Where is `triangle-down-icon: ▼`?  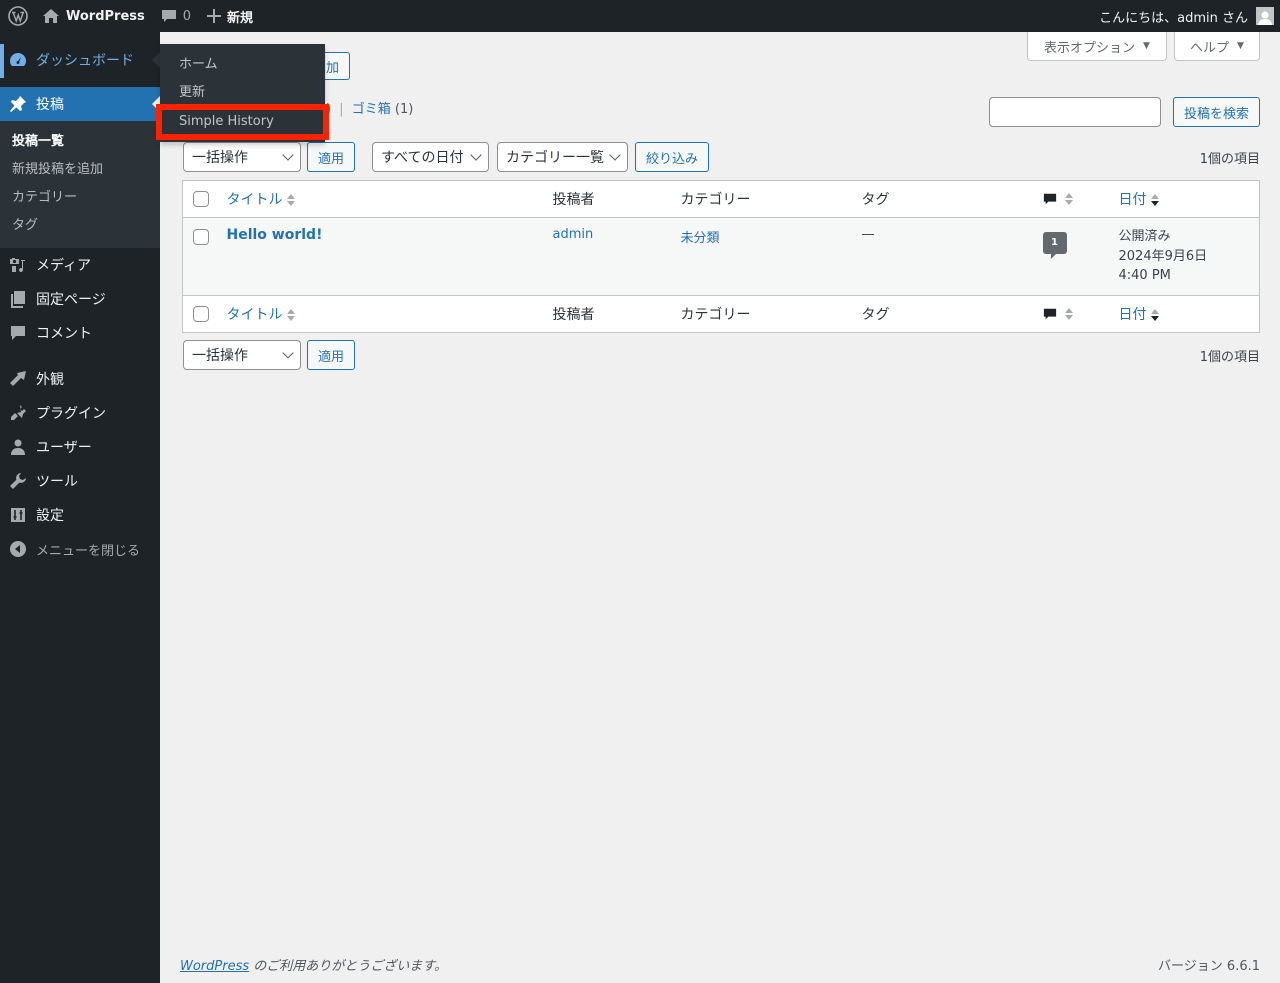
triangle-down-icon: ▼ is located at coordinates (1146, 46).